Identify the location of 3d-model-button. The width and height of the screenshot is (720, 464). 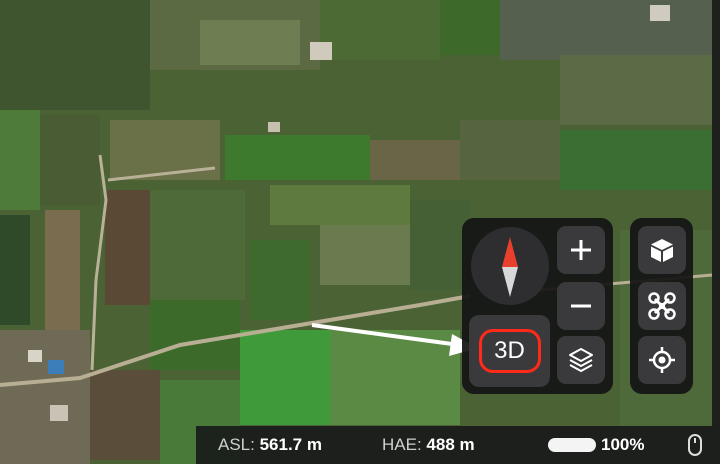
(662, 250).